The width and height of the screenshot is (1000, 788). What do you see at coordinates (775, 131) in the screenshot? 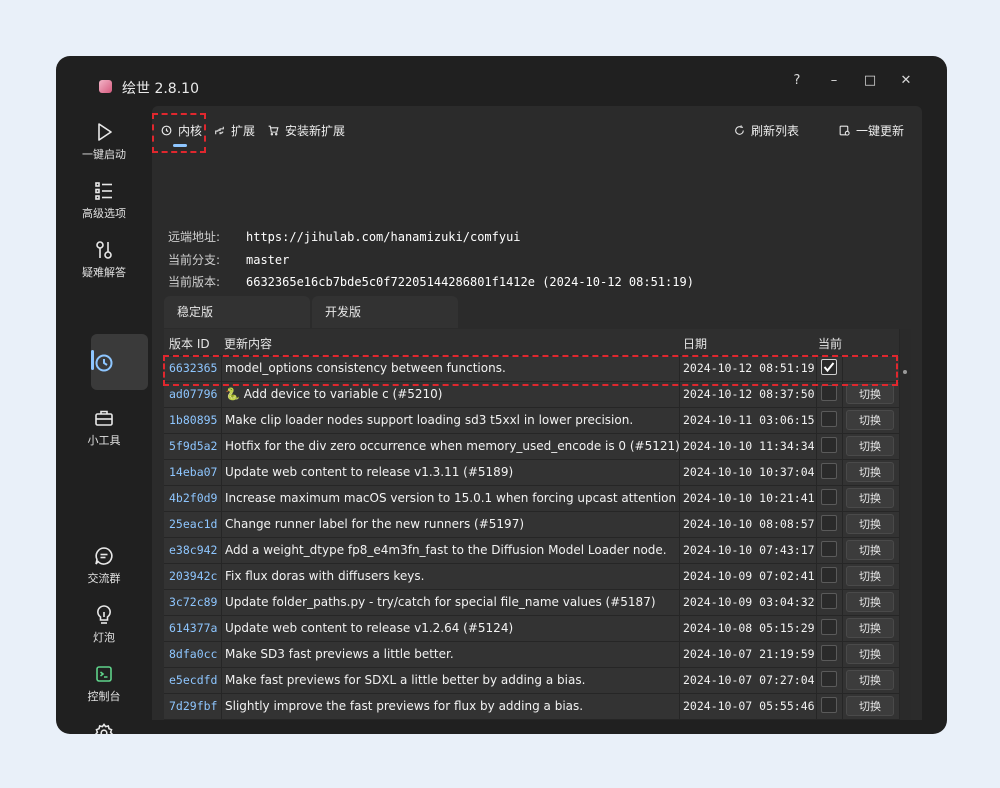
I see `refresh-list-label: 刷新列表` at bounding box center [775, 131].